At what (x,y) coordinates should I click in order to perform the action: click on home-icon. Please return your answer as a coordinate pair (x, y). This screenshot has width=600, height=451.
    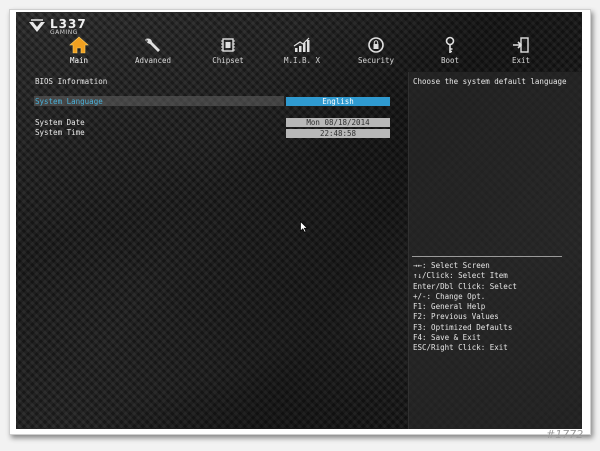
    Looking at the image, I should click on (79, 45).